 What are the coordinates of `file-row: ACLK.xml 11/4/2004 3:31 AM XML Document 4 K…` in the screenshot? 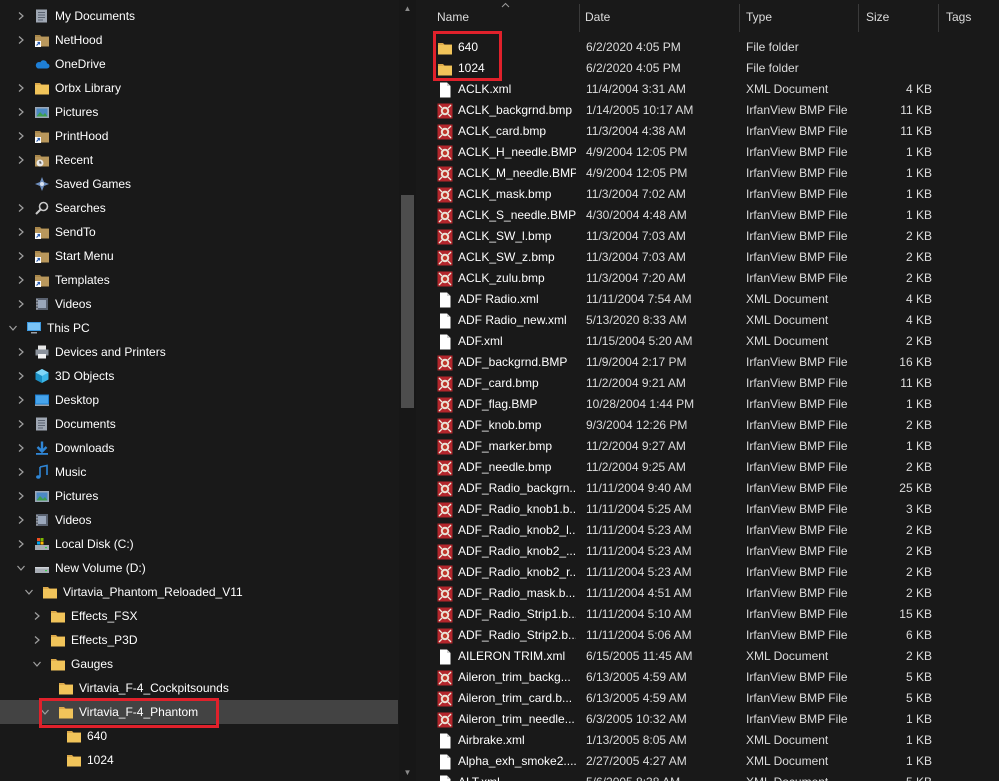 It's located at (708, 88).